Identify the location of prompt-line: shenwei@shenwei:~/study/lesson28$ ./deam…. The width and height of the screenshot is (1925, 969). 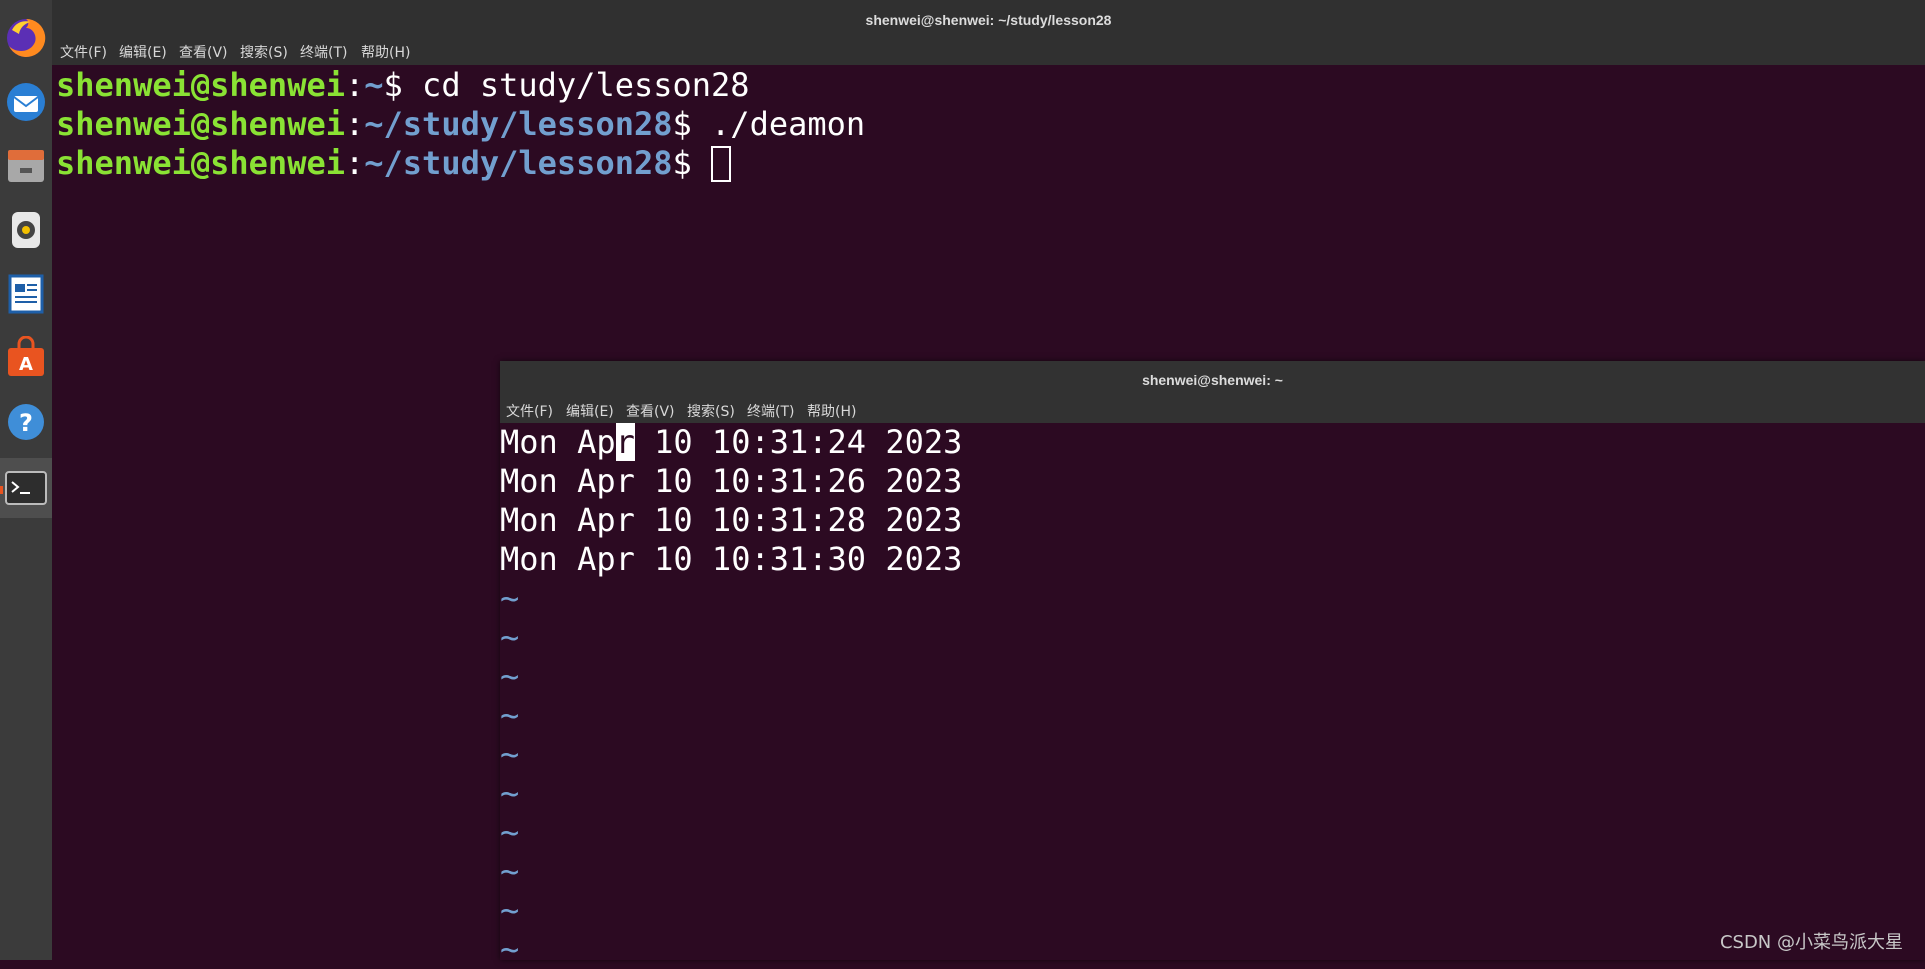
(990, 124).